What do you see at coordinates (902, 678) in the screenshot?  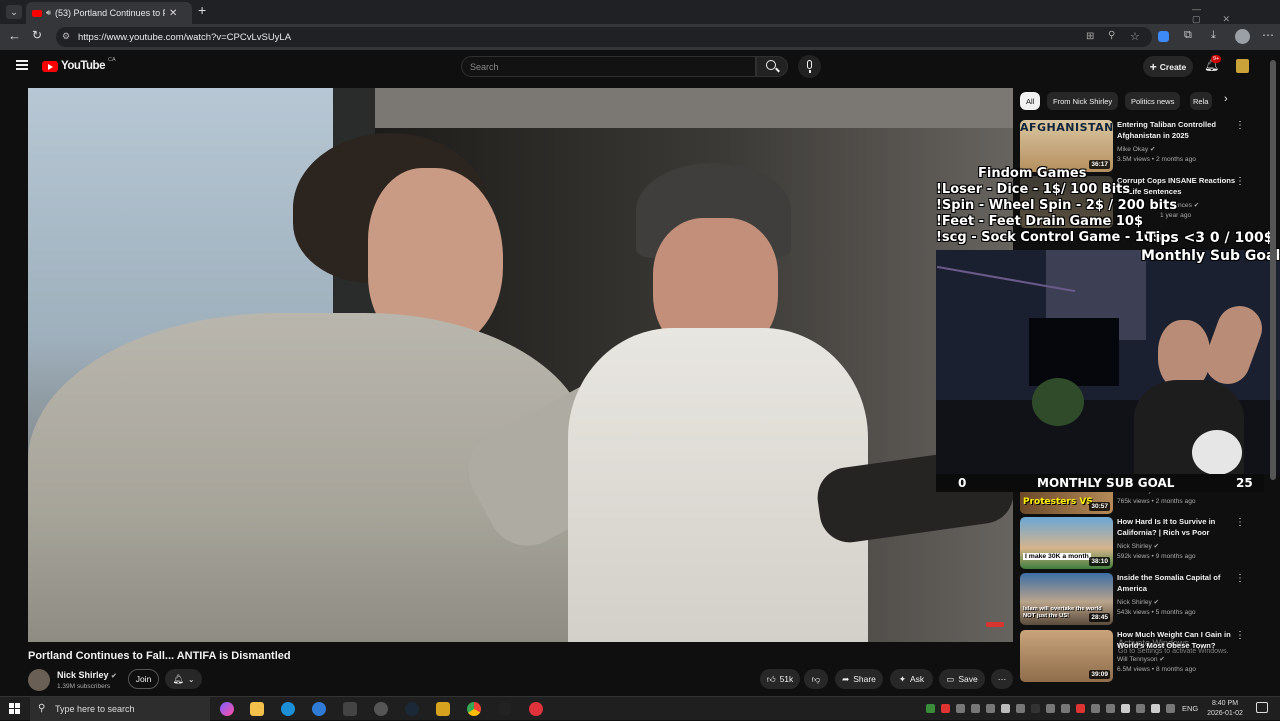 I see `sparkle-icon: ✦` at bounding box center [902, 678].